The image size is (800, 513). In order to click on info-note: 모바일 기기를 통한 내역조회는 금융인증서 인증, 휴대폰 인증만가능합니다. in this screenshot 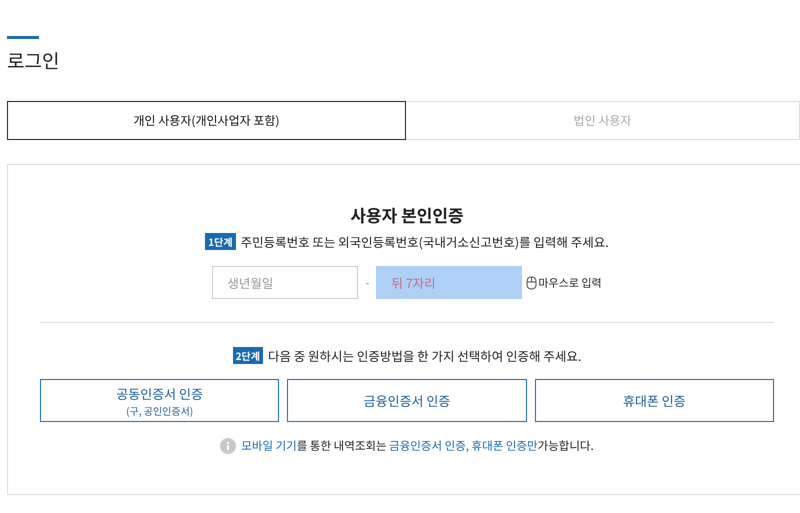, I will do `click(417, 446)`.